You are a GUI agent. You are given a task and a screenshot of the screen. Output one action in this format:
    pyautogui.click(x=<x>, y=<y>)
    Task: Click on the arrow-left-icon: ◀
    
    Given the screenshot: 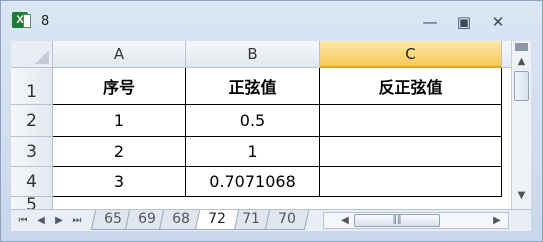 What is the action you would take?
    pyautogui.click(x=345, y=220)
    